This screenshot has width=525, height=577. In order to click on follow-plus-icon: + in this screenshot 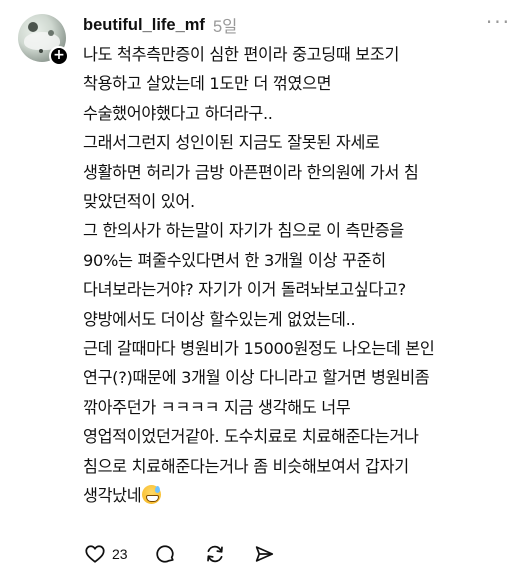, I will do `click(59, 56)`.